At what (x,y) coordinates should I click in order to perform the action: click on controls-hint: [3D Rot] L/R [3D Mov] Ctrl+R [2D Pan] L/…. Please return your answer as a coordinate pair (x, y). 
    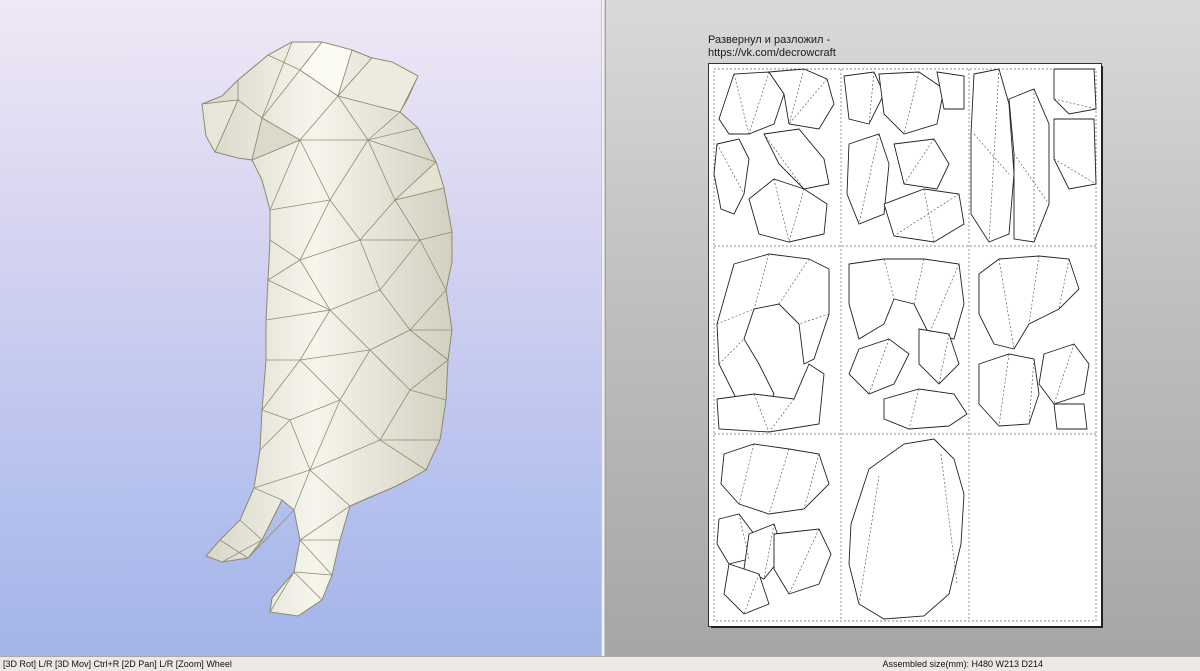
    Looking at the image, I should click on (117, 664).